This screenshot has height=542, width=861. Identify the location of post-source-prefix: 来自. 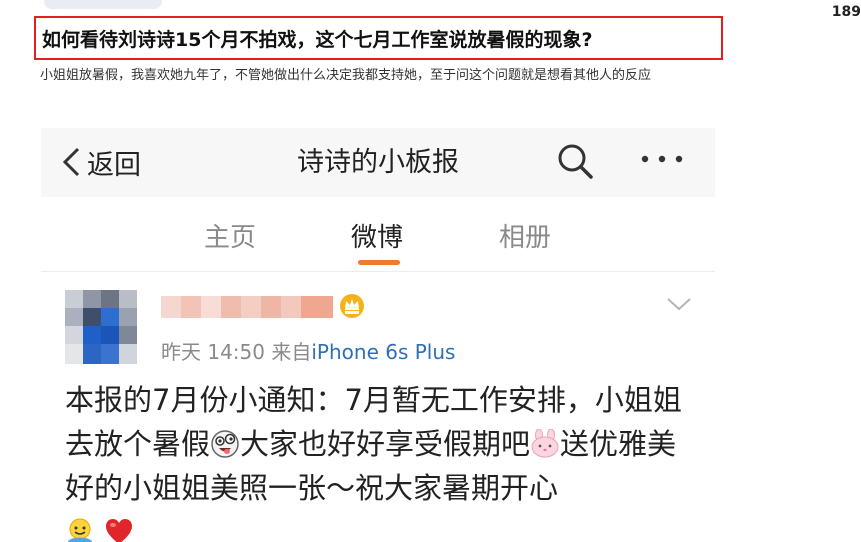
(291, 352).